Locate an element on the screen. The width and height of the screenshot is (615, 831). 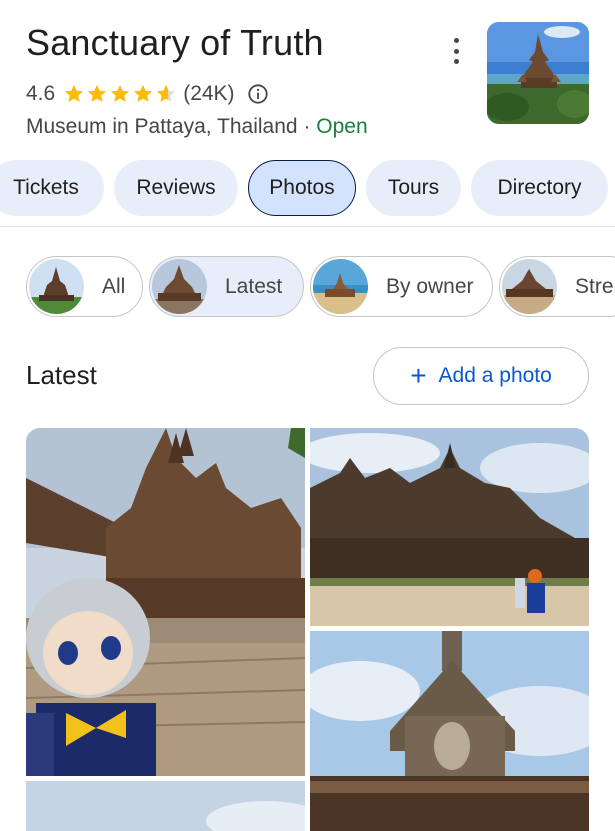
tab-label: Tickets is located at coordinates (46, 187).